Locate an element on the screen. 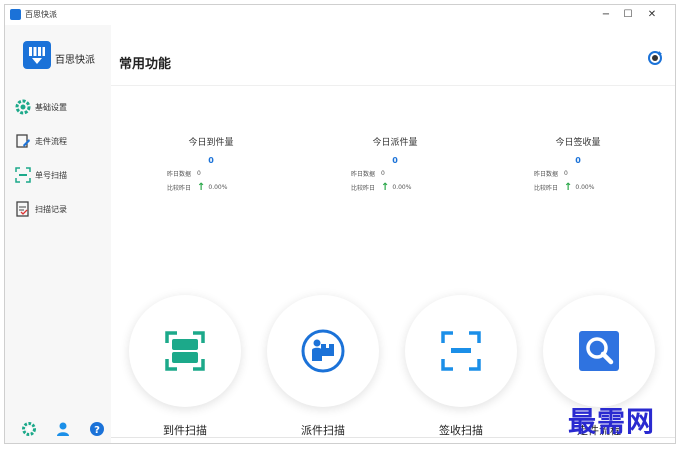 The width and height of the screenshot is (682, 451). arrival-scan-label: 到件扫描 is located at coordinates (185, 430).